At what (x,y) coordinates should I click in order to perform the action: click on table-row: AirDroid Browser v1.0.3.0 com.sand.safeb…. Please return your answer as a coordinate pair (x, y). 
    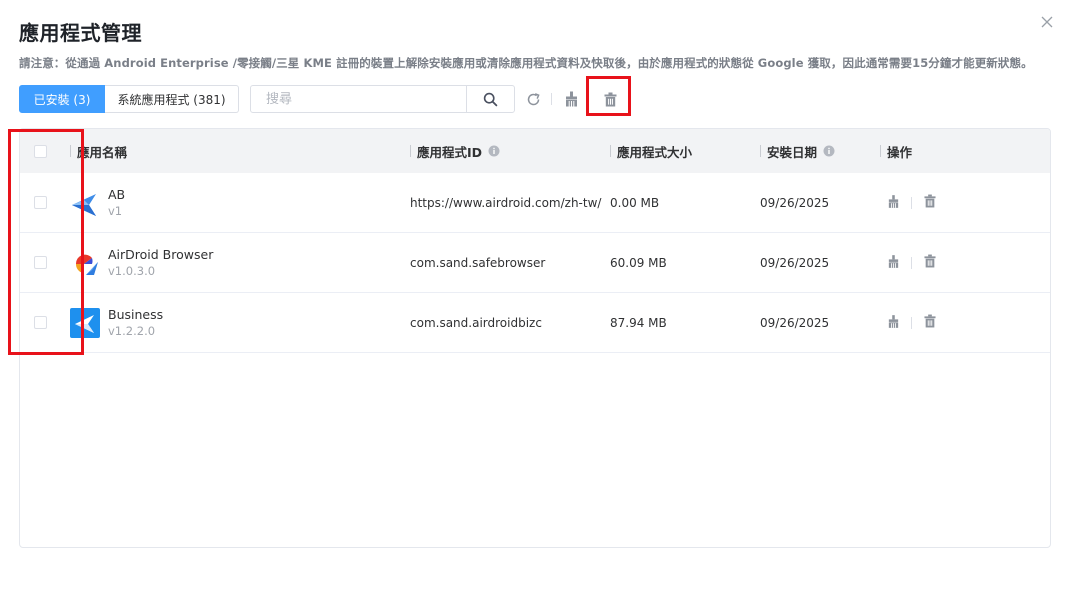
    Looking at the image, I should click on (535, 263).